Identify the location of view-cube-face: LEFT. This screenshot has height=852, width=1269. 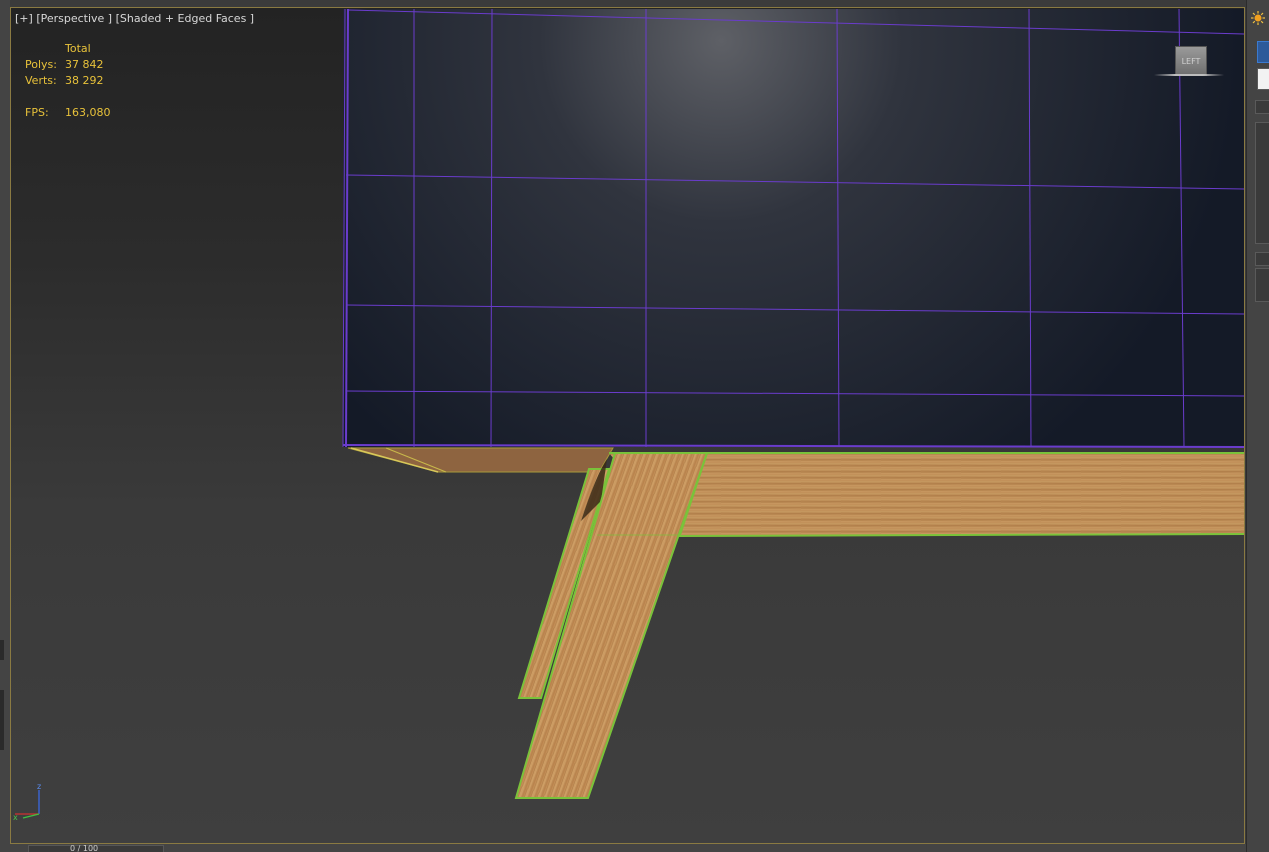
(1191, 61).